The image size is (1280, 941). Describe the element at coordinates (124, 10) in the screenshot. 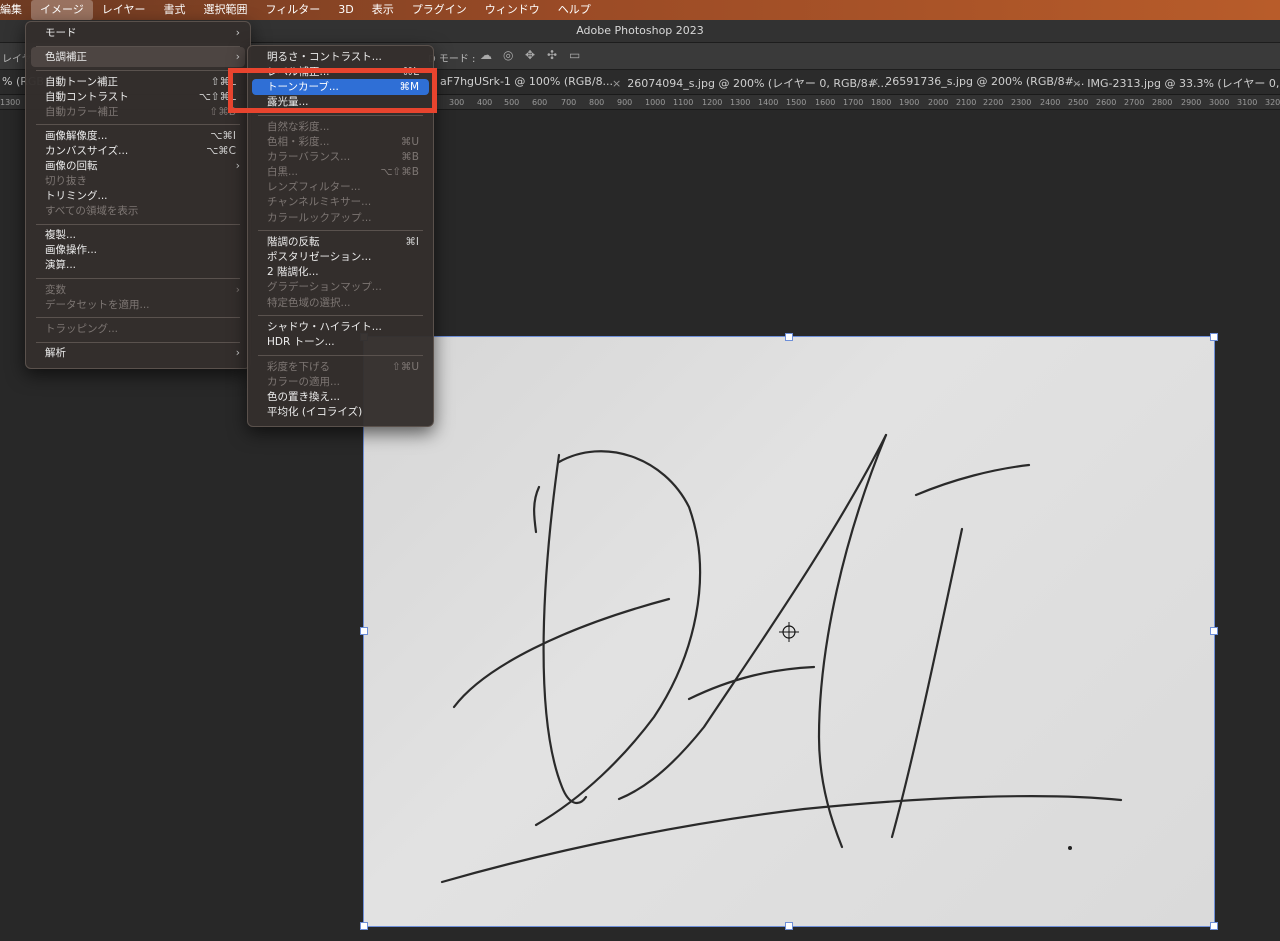

I see `menubar-item: レイヤー` at that location.